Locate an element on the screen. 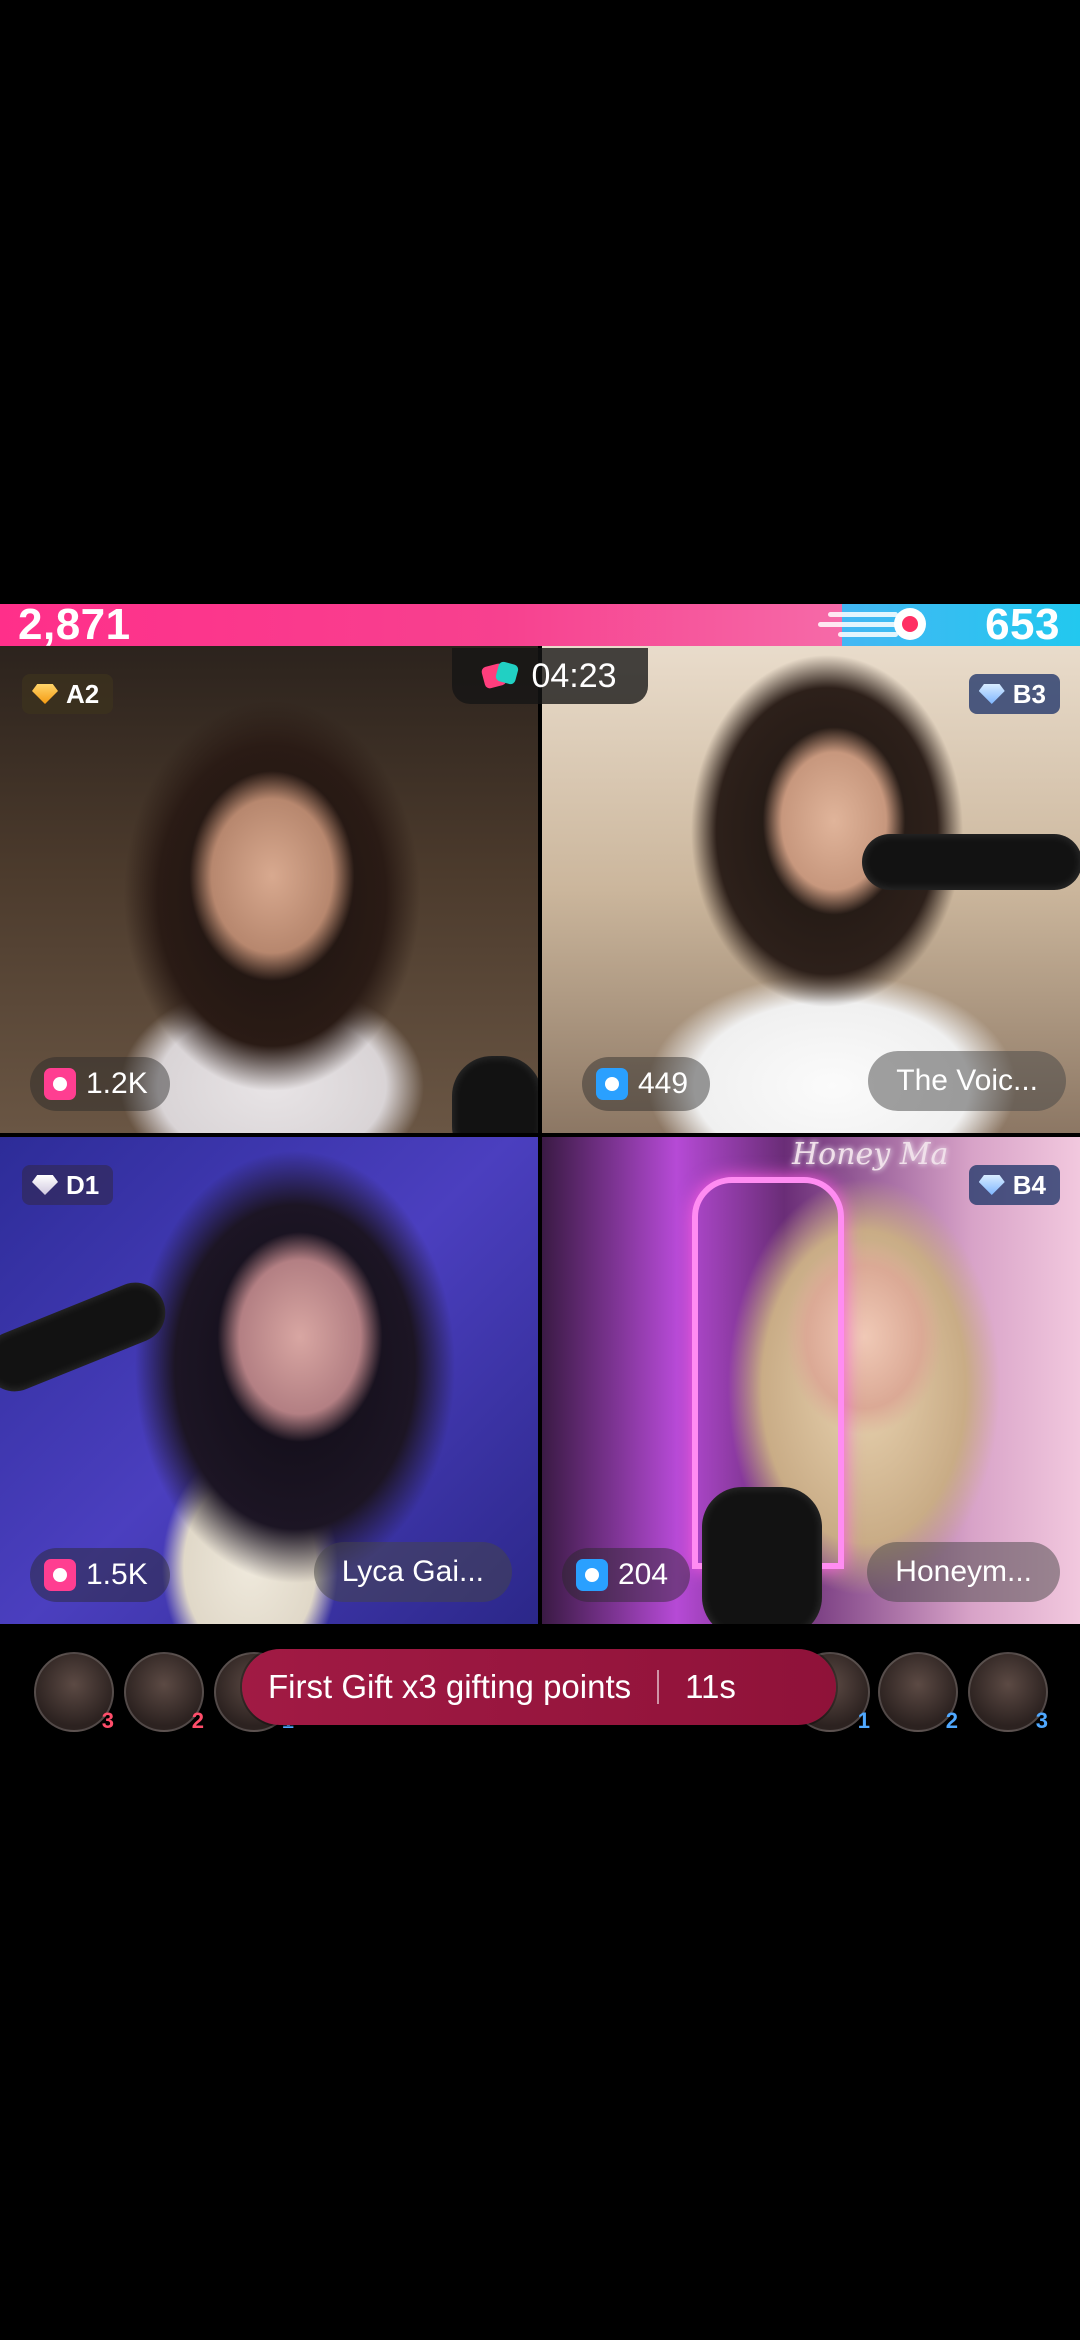 This screenshot has width=1080, height=2340. battle-gift-icon is located at coordinates (500, 675).